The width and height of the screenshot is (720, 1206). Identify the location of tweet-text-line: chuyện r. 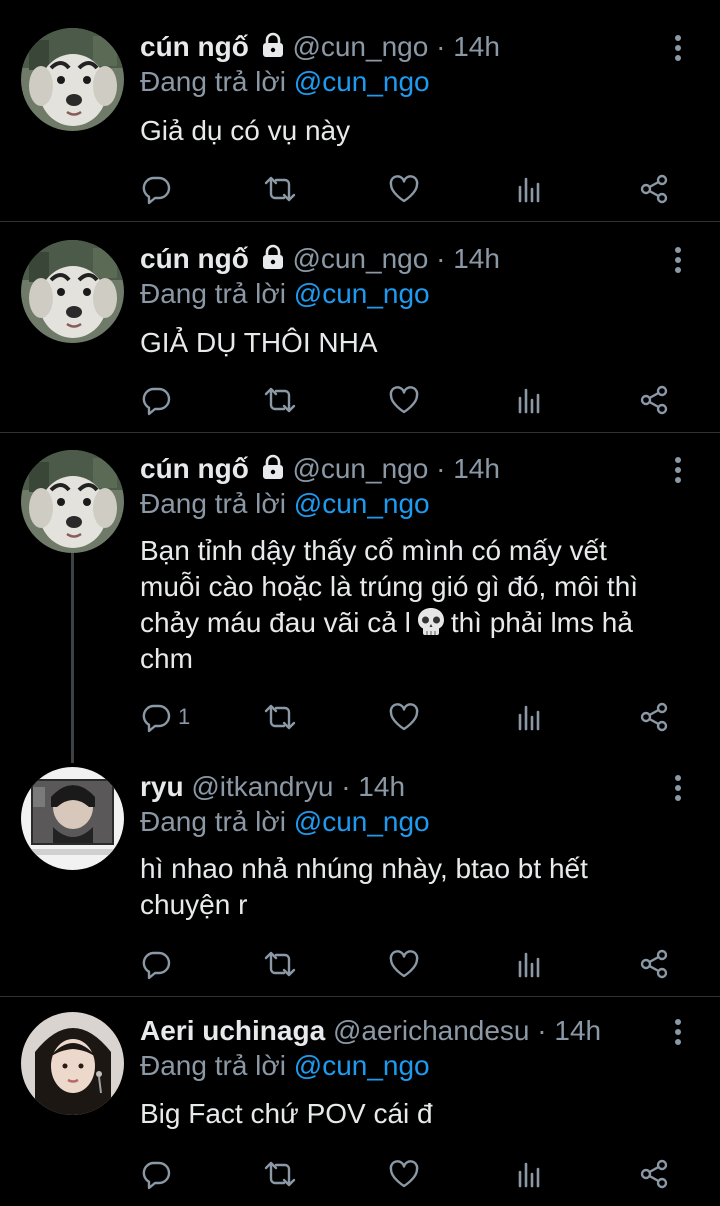
(194, 904).